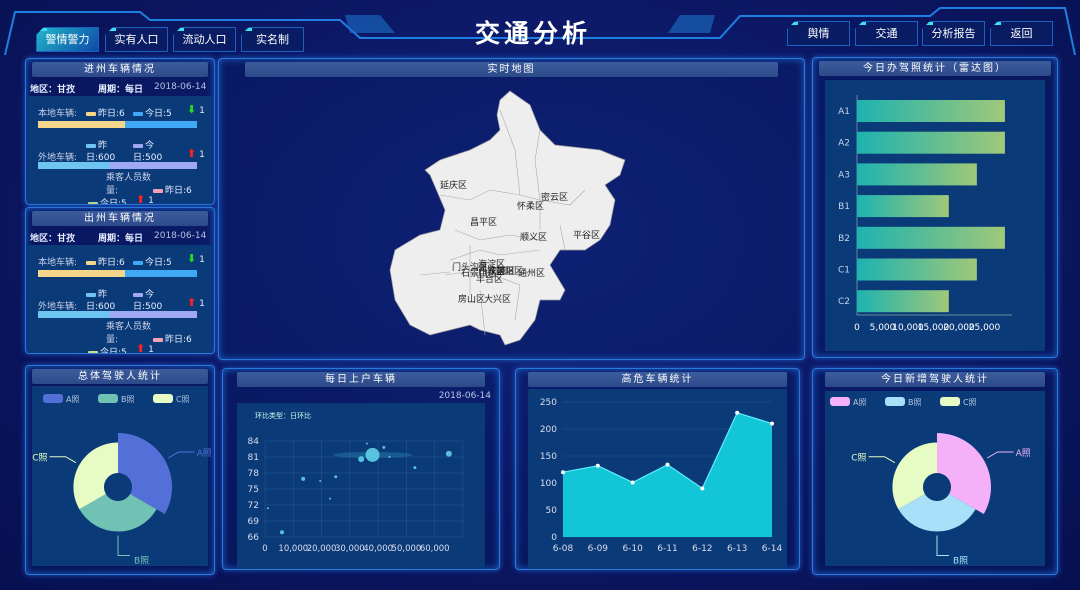 The height and width of the screenshot is (590, 1080). Describe the element at coordinates (935, 207) in the screenshot. I see `license-today-panel: 今日办驾照统计（雷达图）` at that location.